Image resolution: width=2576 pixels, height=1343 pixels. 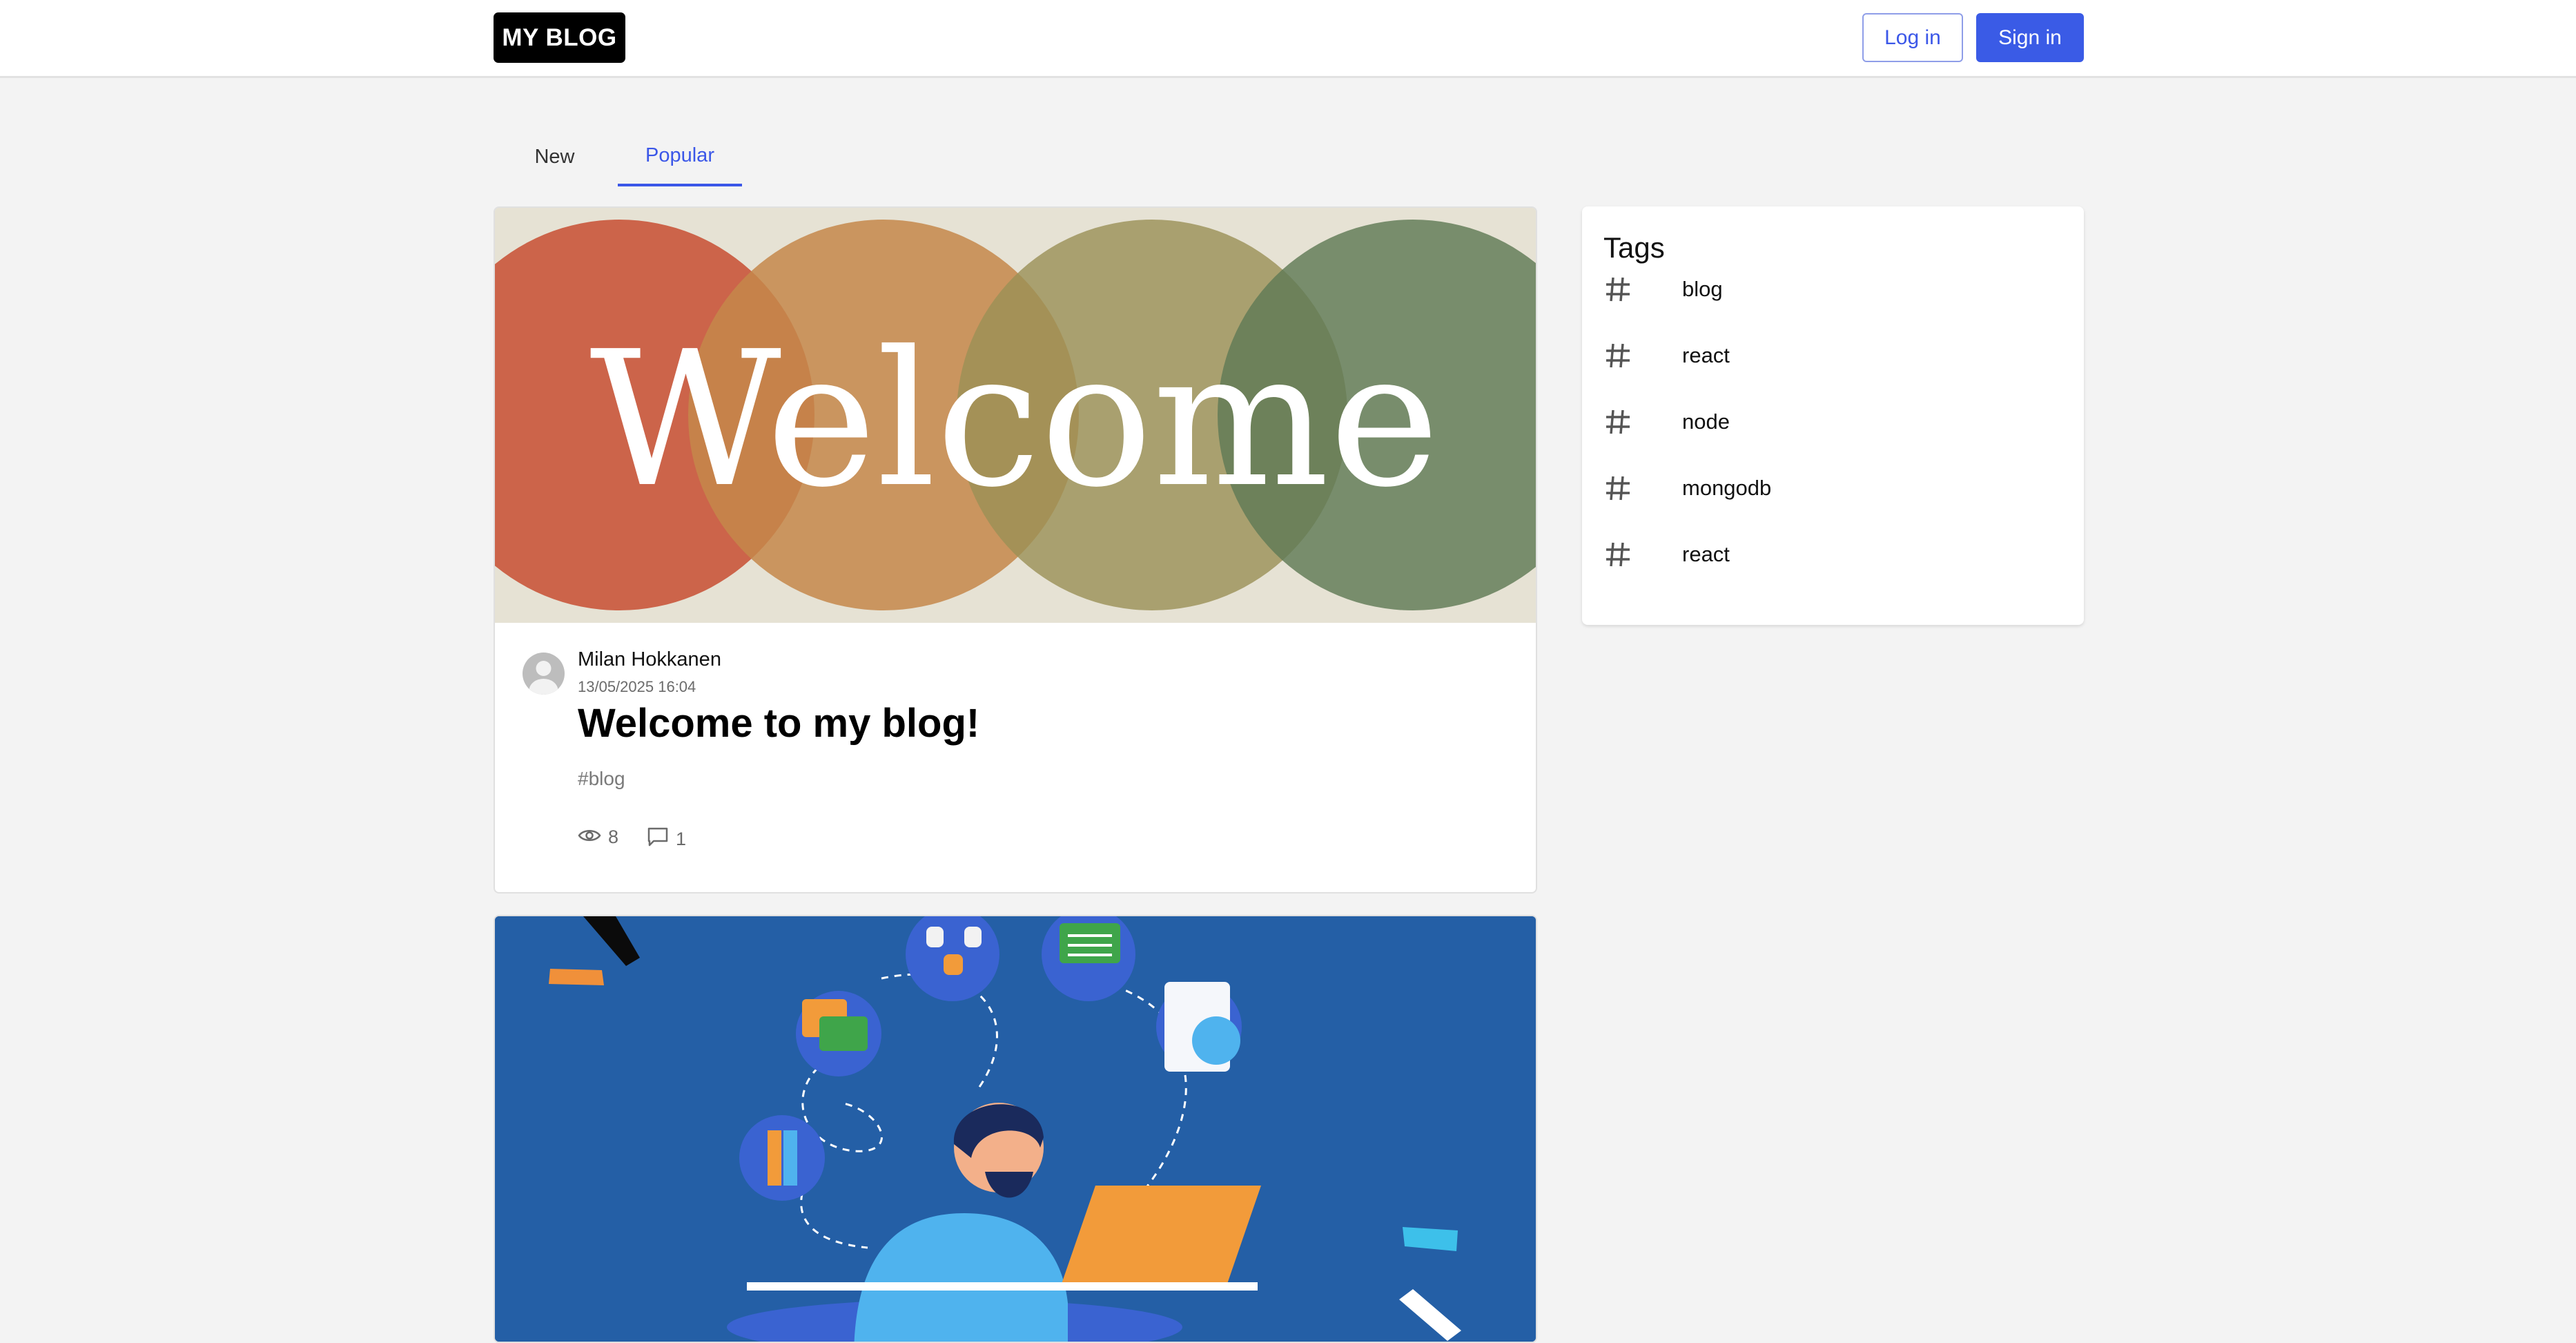 I want to click on post-author: Milan Hokkanen, so click(x=649, y=660).